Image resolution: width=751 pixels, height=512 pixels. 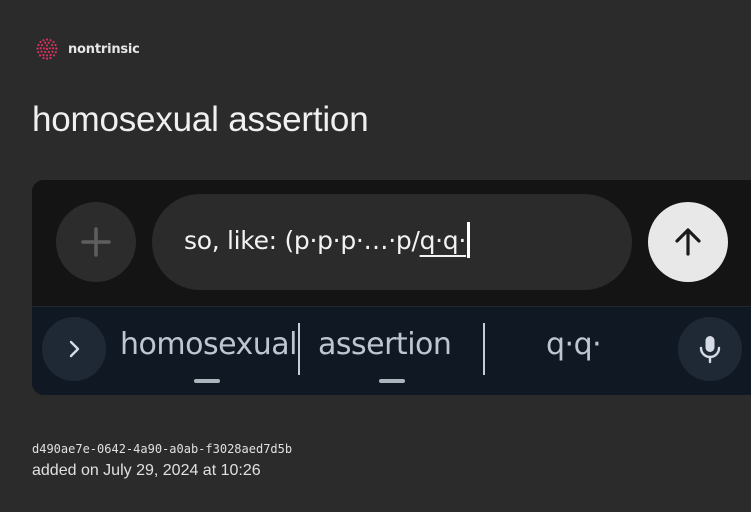 I want to click on message-input: so, like: (p·p·p·…·p/q·q·, so click(x=392, y=242).